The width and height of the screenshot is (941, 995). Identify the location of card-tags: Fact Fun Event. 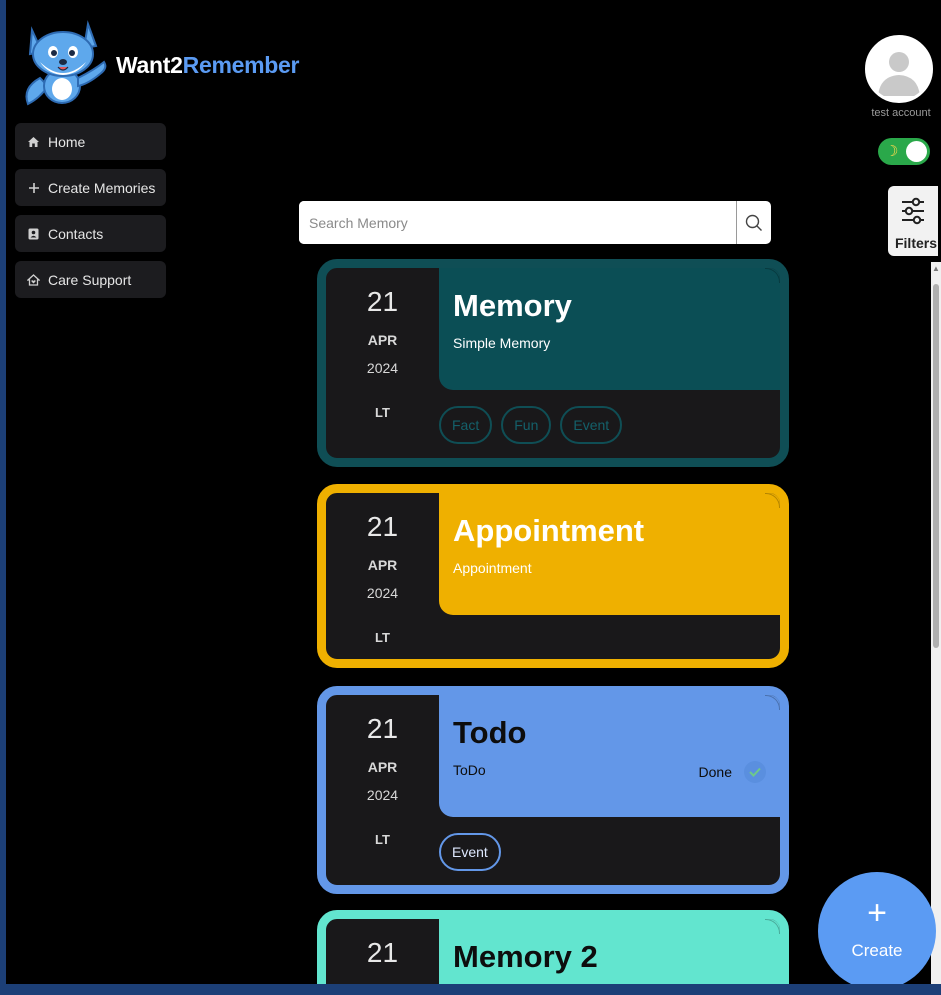
(531, 425).